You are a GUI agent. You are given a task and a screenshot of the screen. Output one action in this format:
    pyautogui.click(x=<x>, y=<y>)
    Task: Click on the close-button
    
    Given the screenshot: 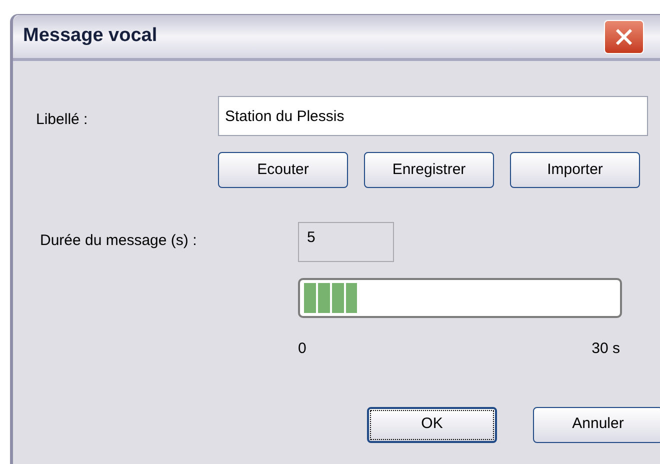 What is the action you would take?
    pyautogui.click(x=624, y=37)
    